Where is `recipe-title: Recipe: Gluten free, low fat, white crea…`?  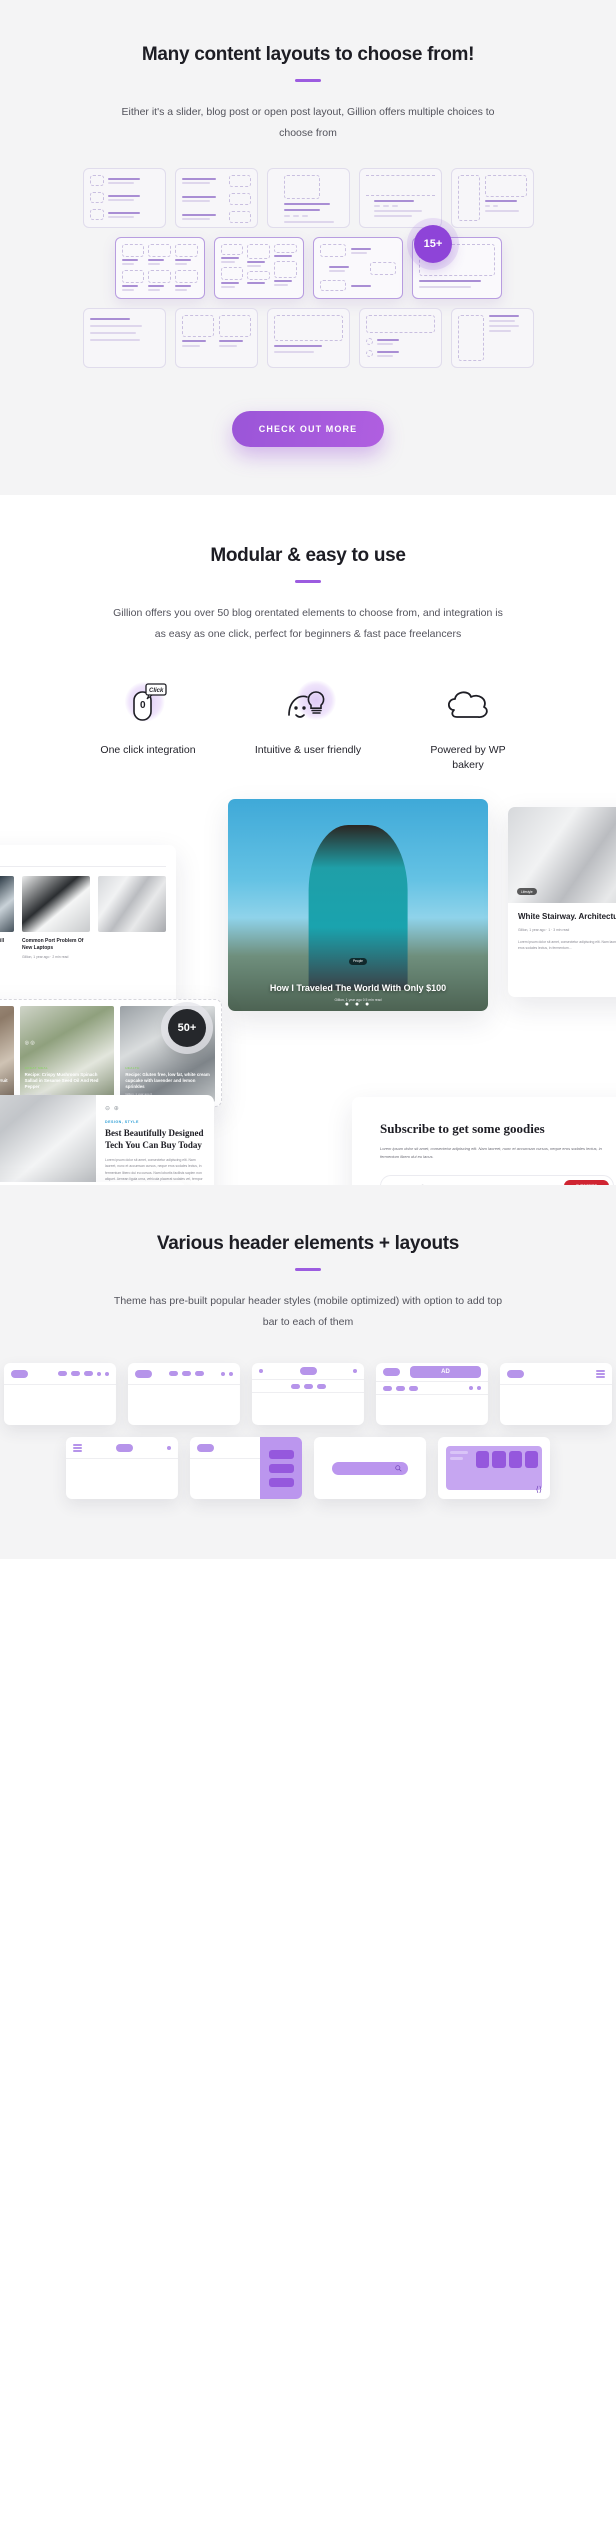
recipe-title: Recipe: Gluten free, low fat, white crea… is located at coordinates (167, 1080).